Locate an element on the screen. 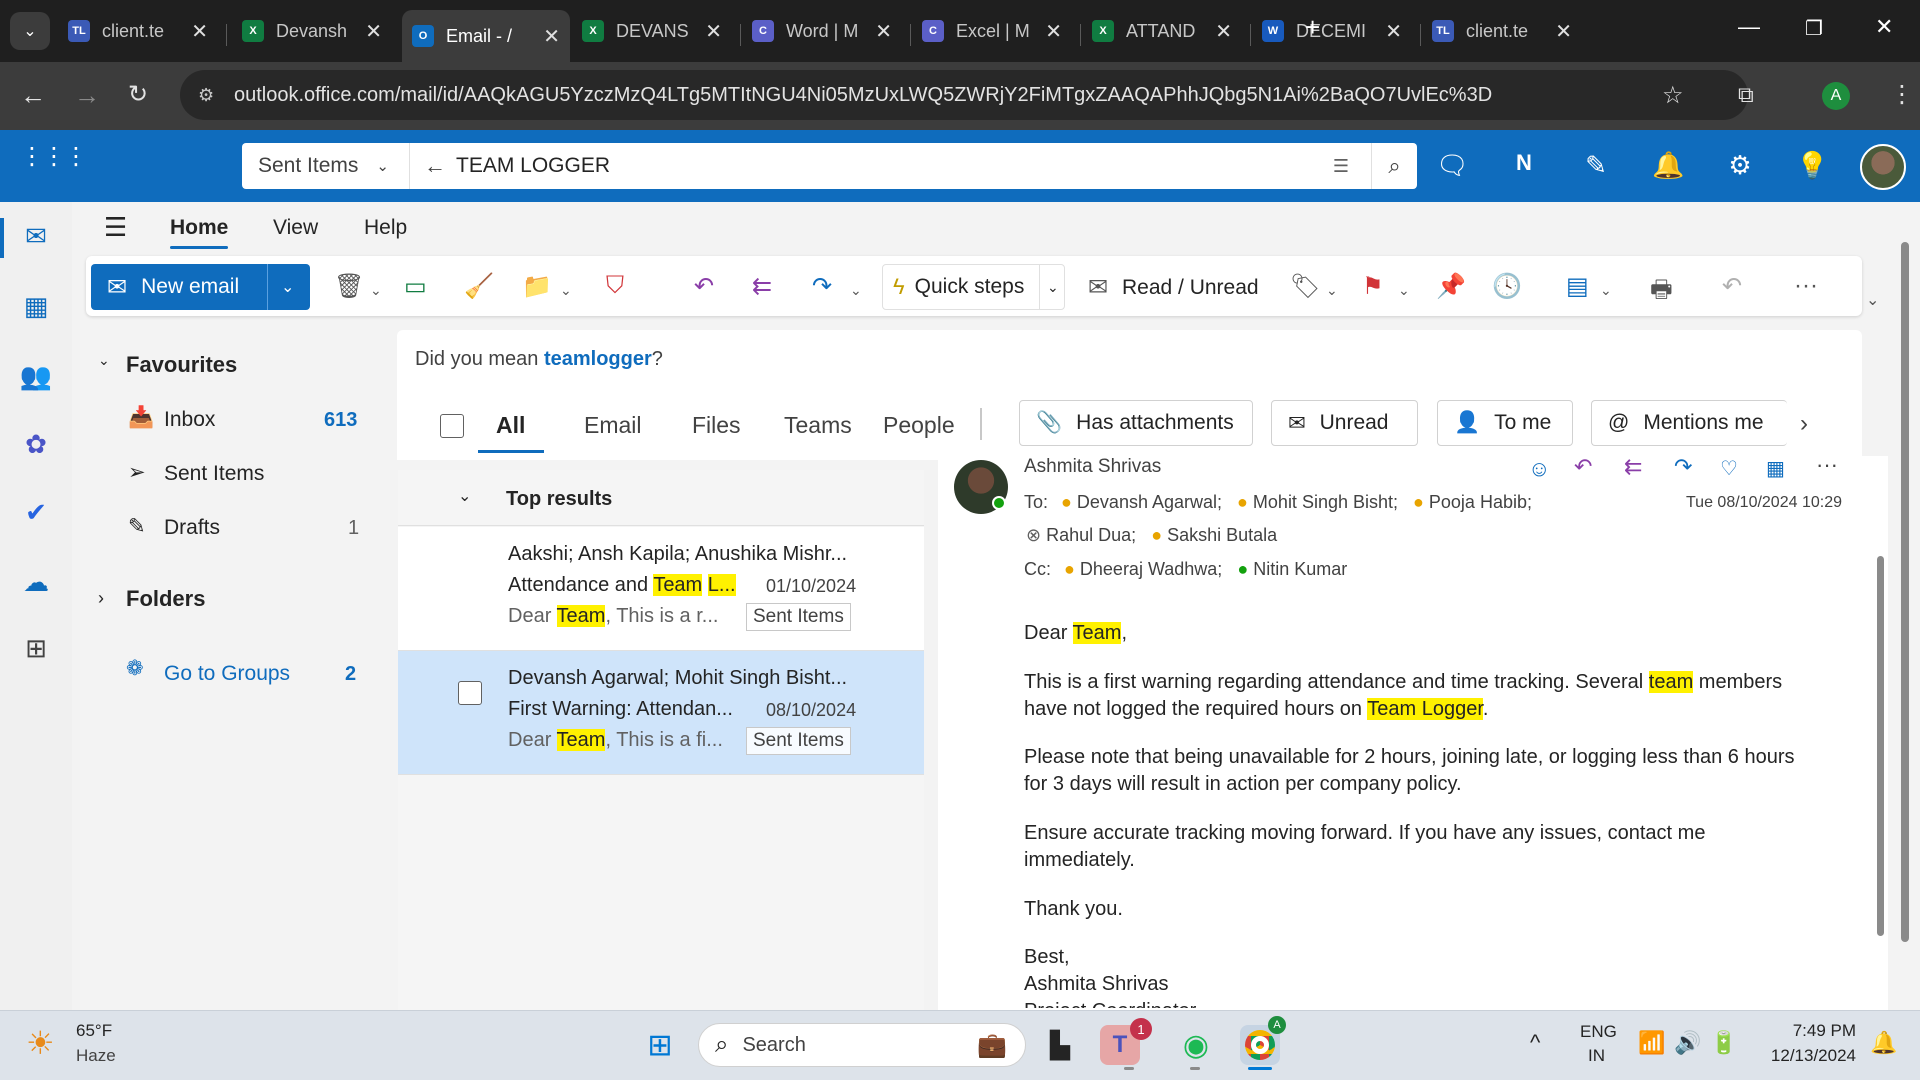 The image size is (1920, 1080). onenote-icon: N is located at coordinates (1524, 163).